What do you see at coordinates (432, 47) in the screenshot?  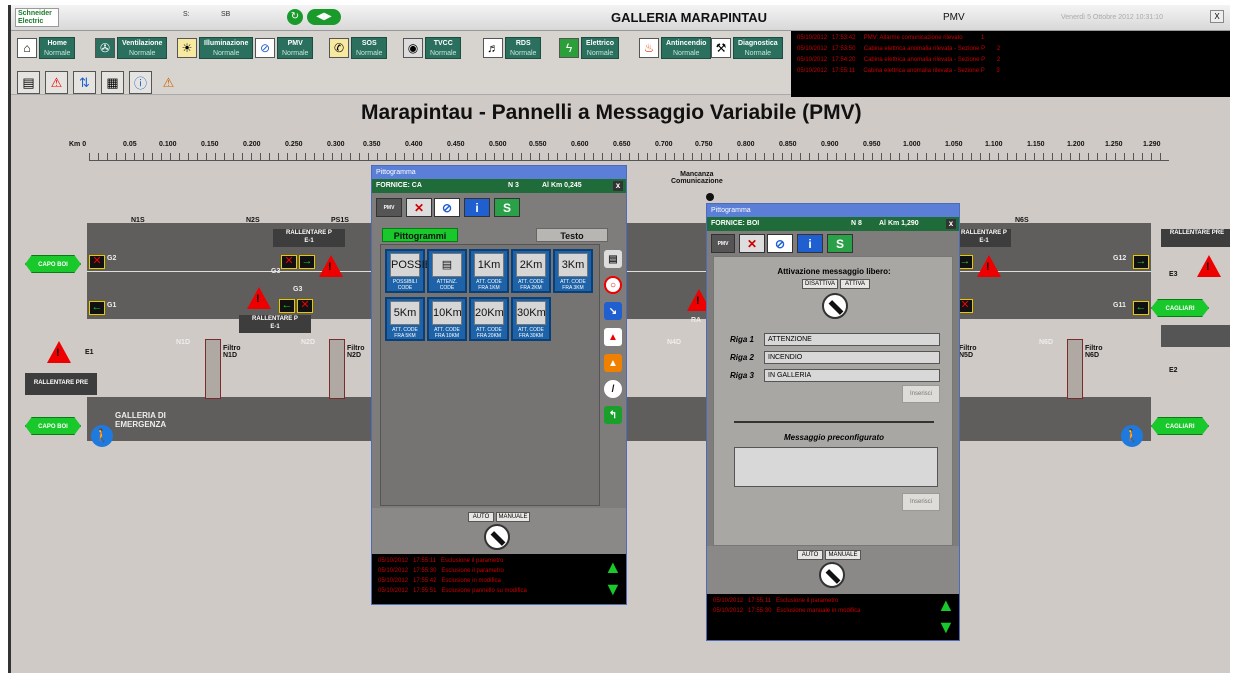 I see `module-tvcc: ◉ TVCC Normale` at bounding box center [432, 47].